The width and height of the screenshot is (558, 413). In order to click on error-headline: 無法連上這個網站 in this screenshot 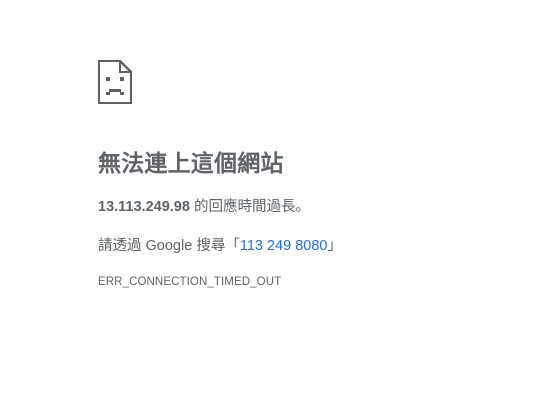, I will do `click(191, 163)`.